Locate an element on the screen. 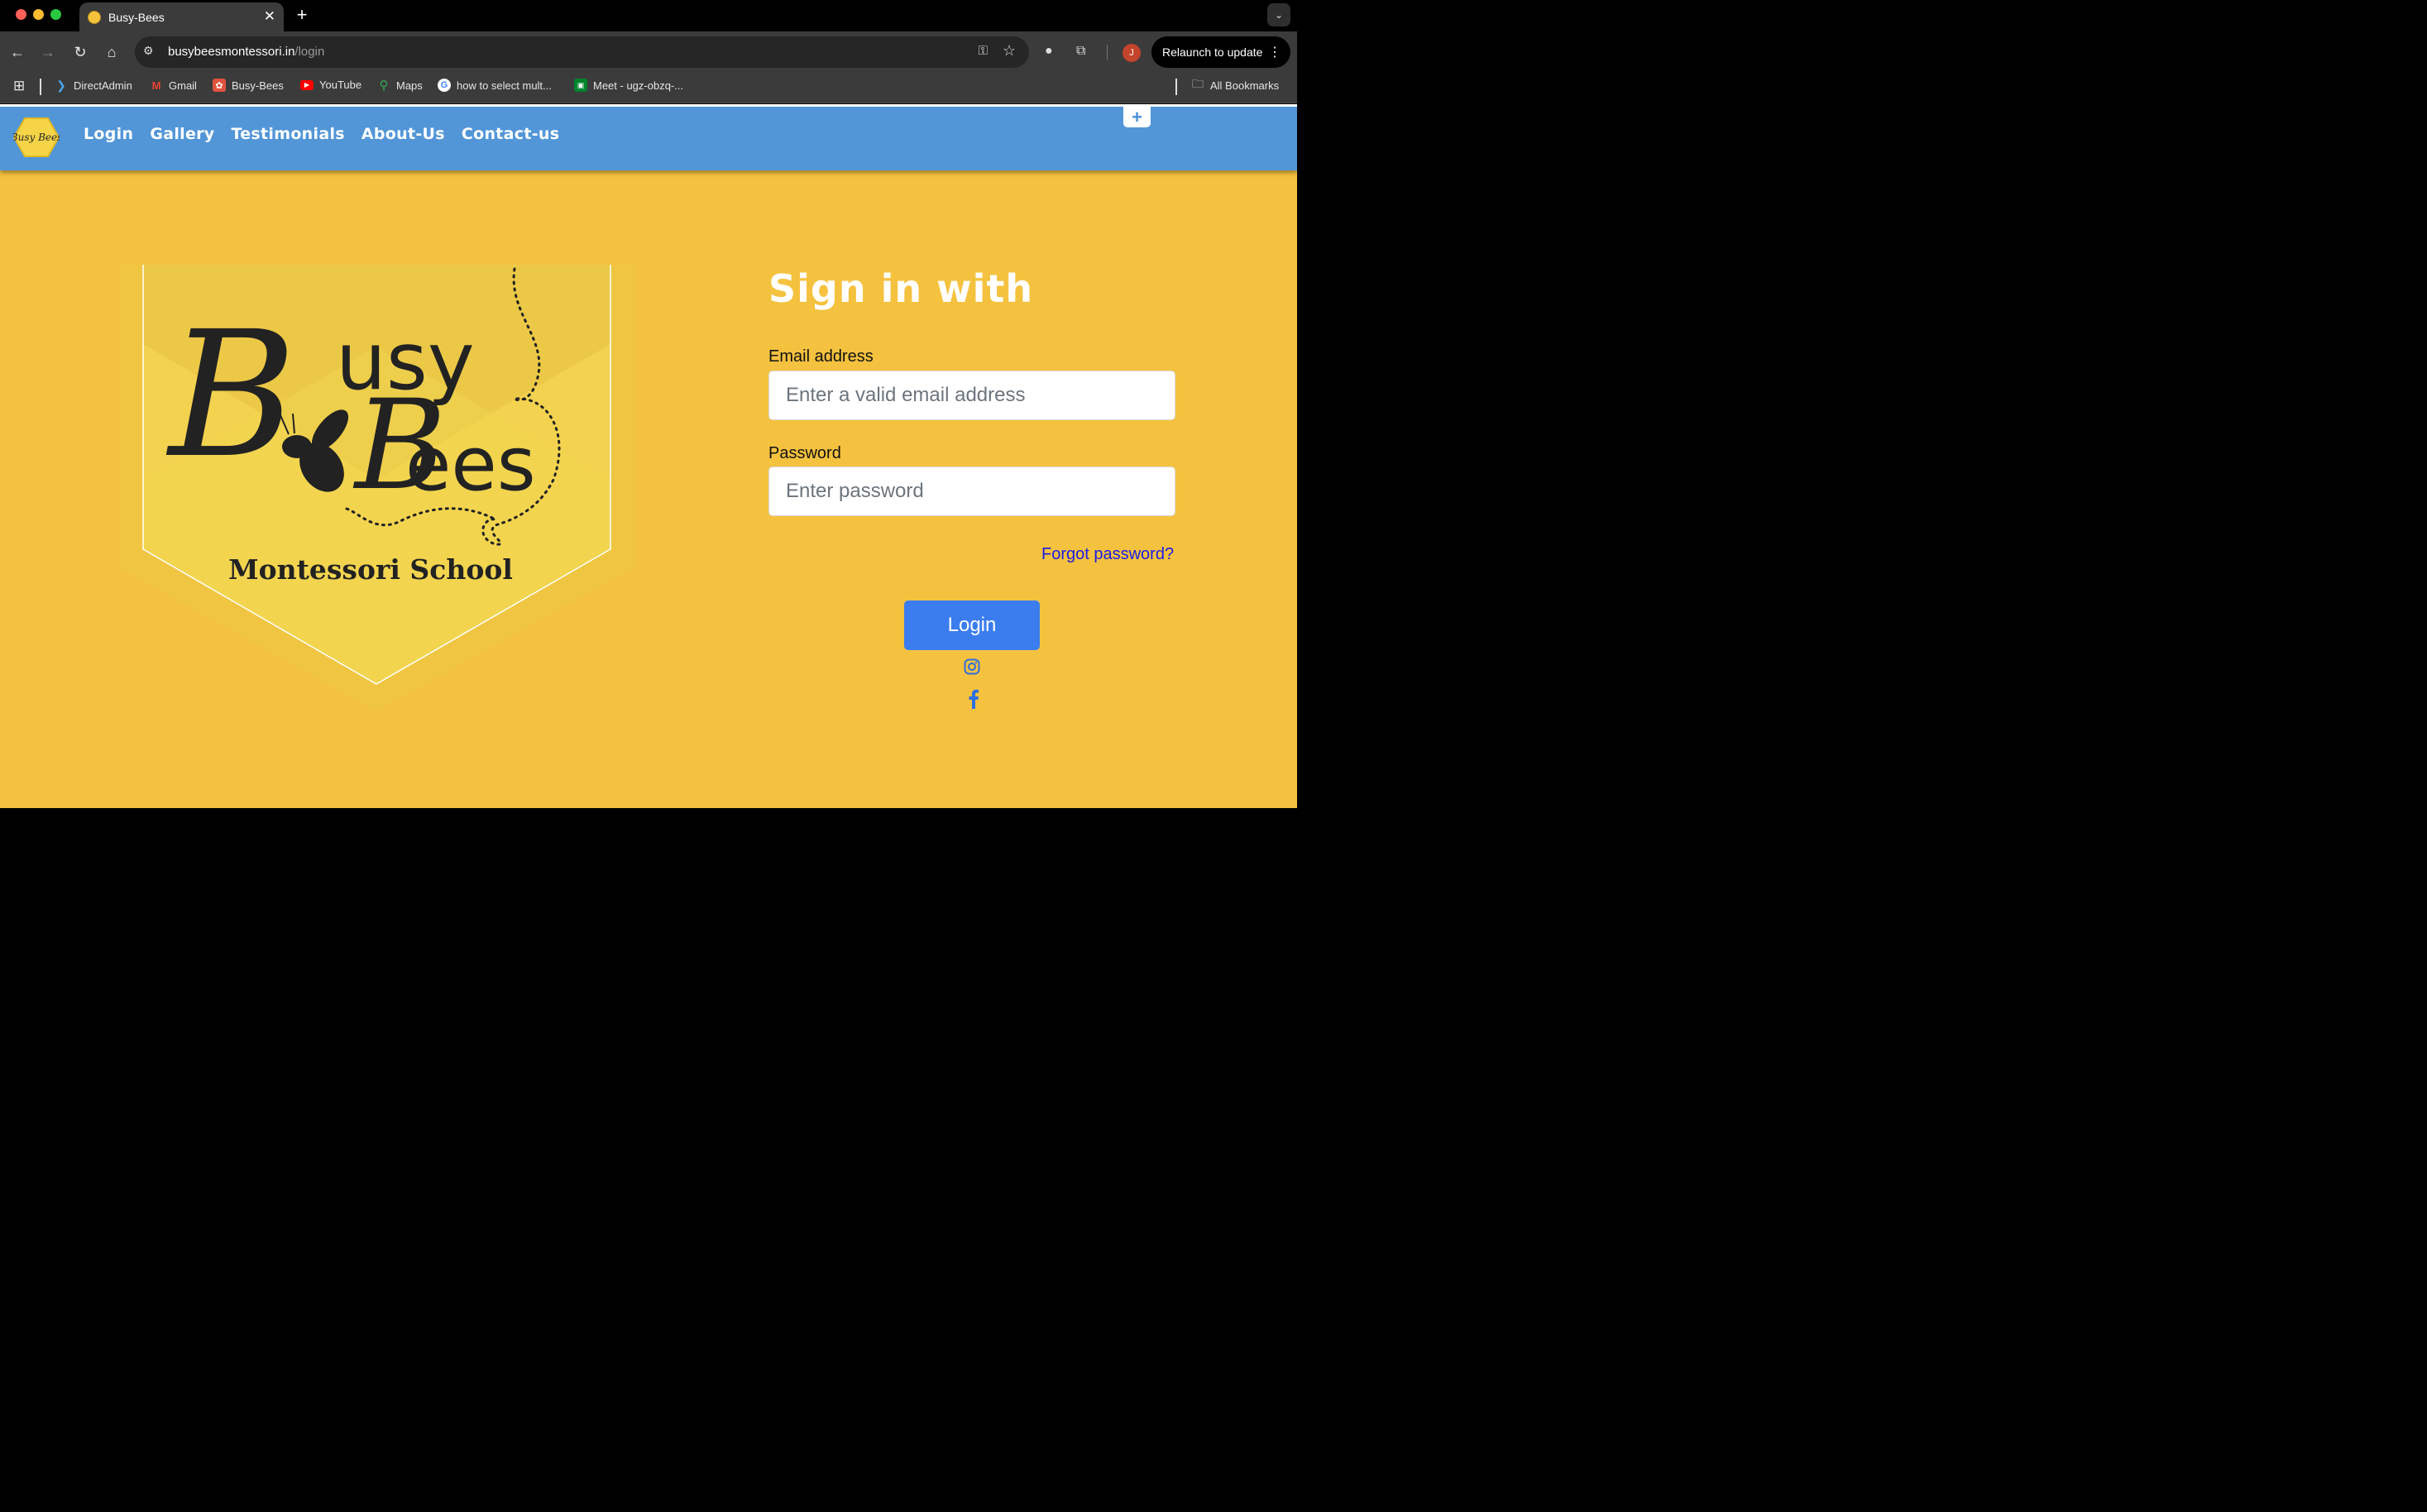  password-label: Password is located at coordinates (804, 453).